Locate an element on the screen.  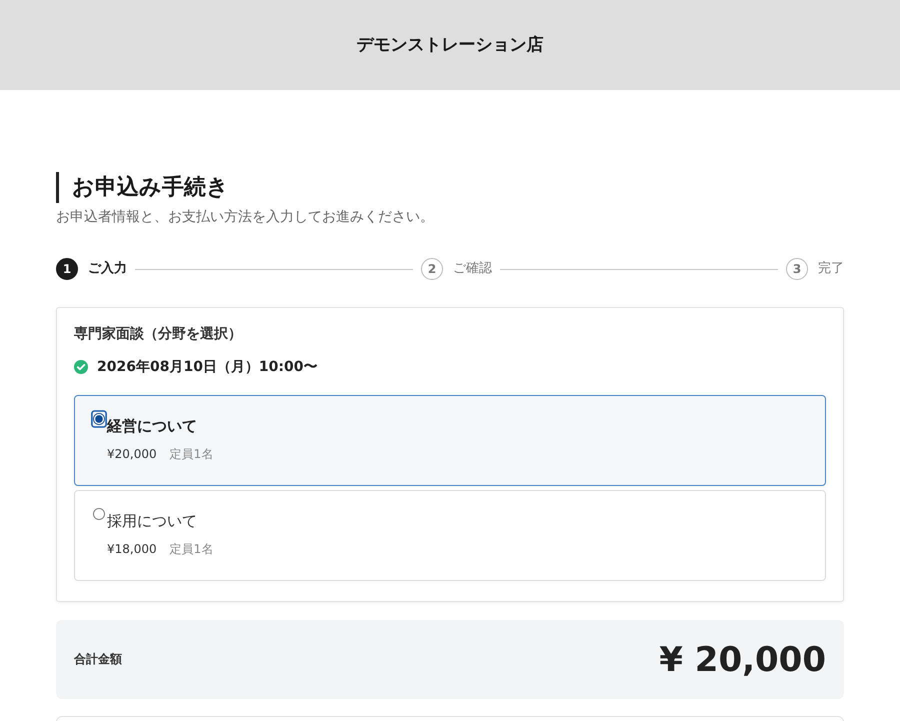
option-price: ¥18,000 is located at coordinates (132, 549).